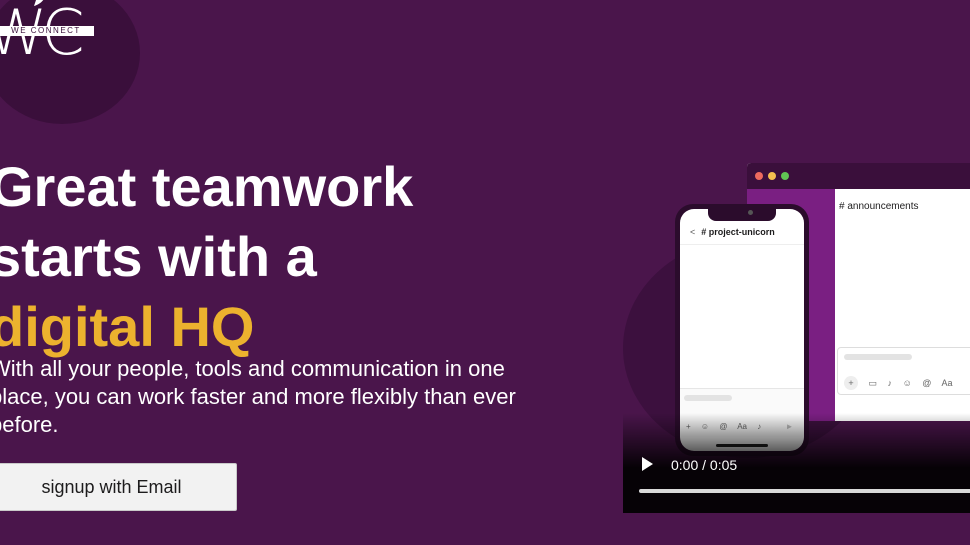 The height and width of the screenshot is (545, 970). What do you see at coordinates (759, 176) in the screenshot?
I see `close-dot-icon` at bounding box center [759, 176].